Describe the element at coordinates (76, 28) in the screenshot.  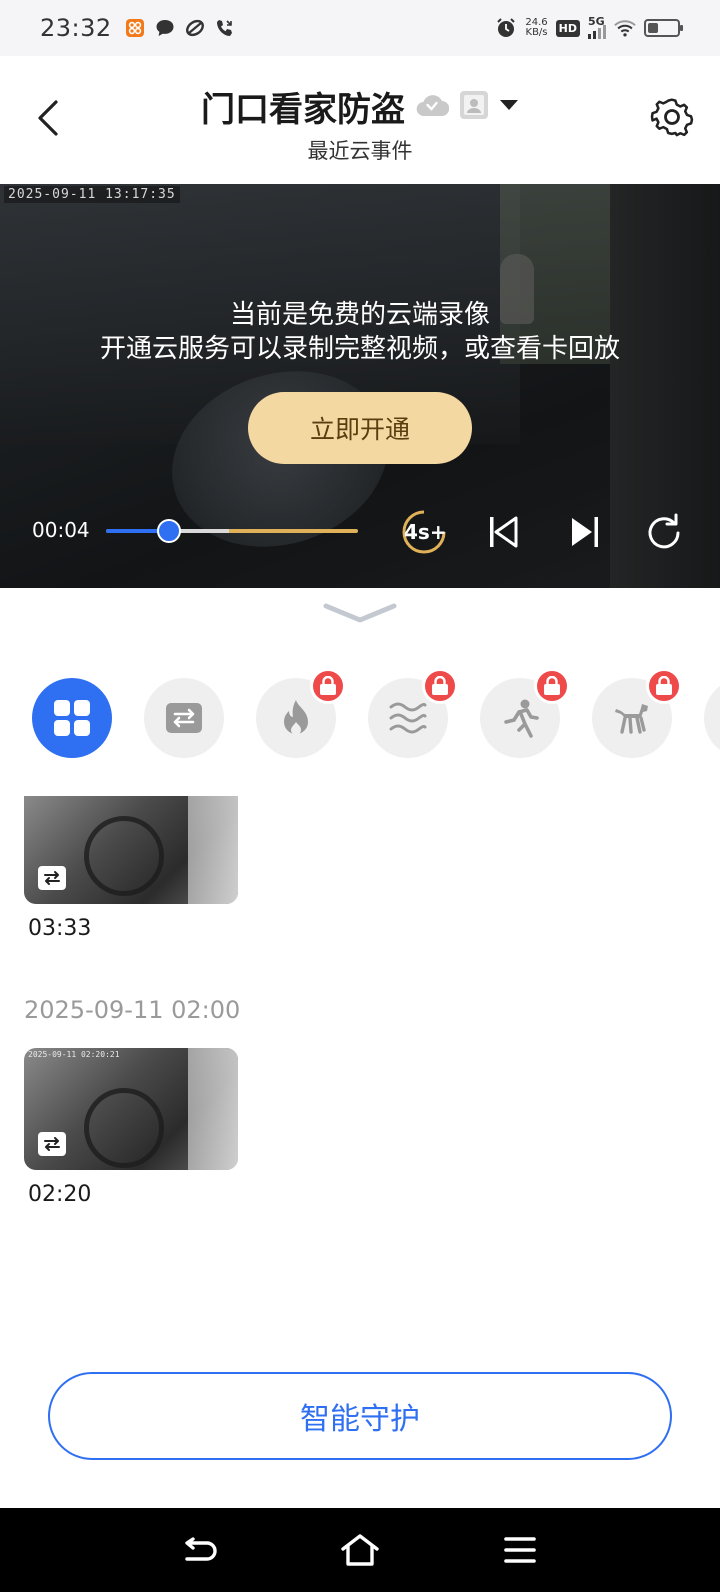
I see `status-time: 23:32` at that location.